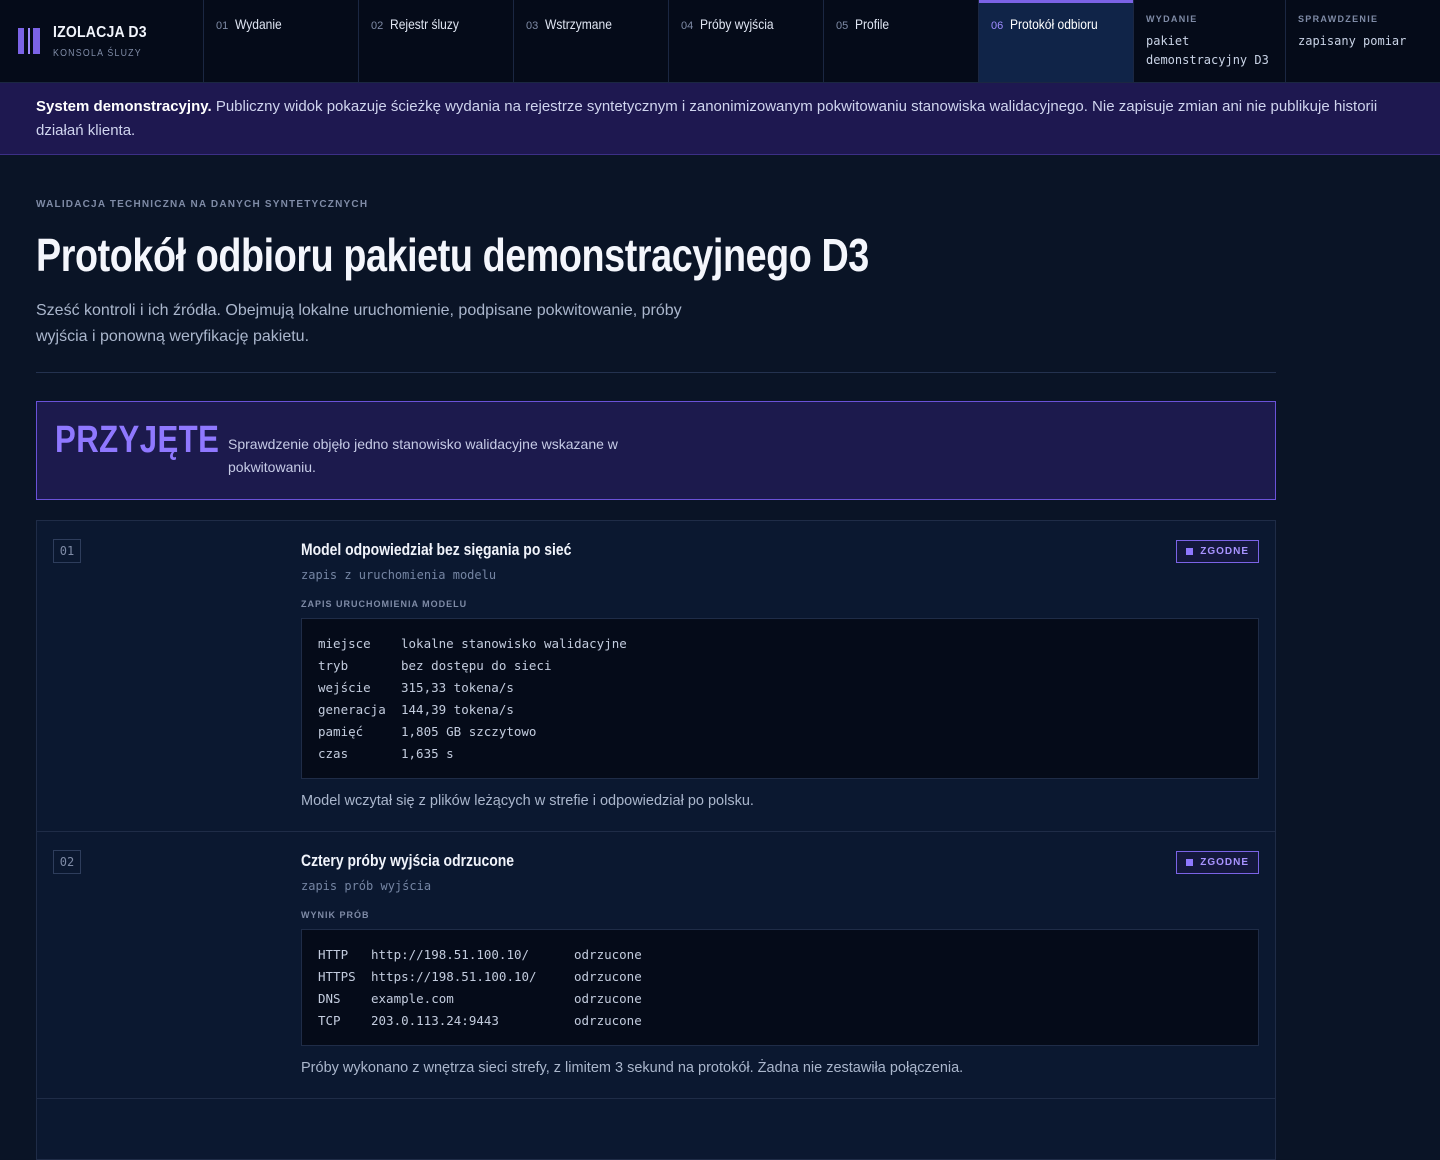 The width and height of the screenshot is (1440, 1160). Describe the element at coordinates (333, 753) in the screenshot. I see `log-key: czas` at that location.